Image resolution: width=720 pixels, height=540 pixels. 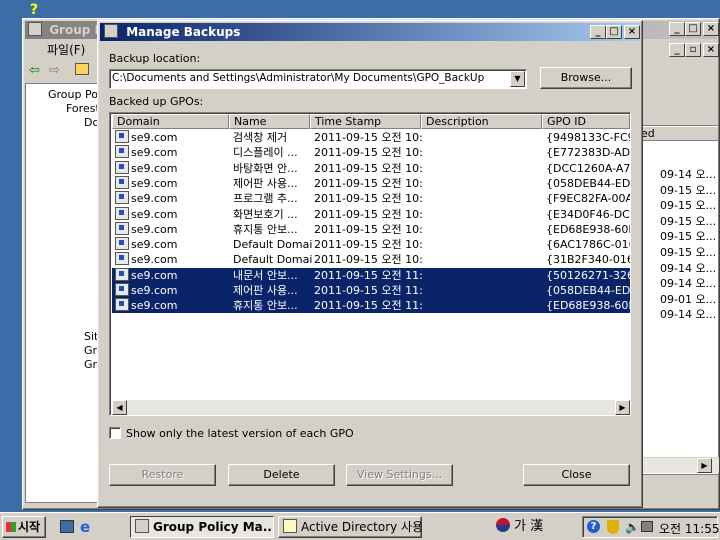 I want to click on quicklaunch-desktop-icon, so click(x=67, y=526).